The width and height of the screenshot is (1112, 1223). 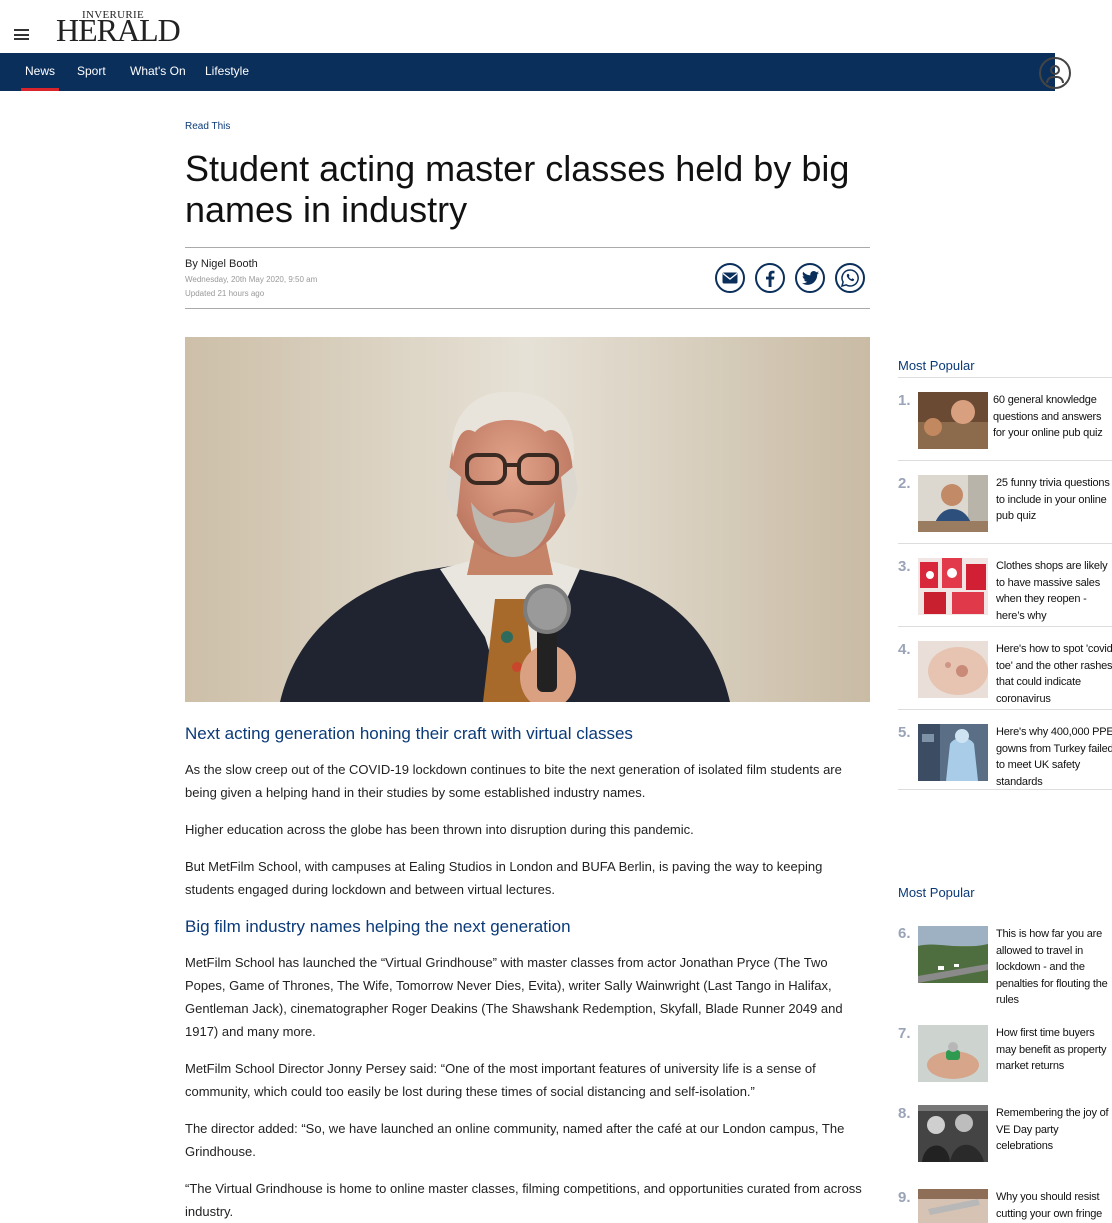 I want to click on publish-date: Wednesday, 20th May 2020, 9:50 am, so click(x=251, y=279).